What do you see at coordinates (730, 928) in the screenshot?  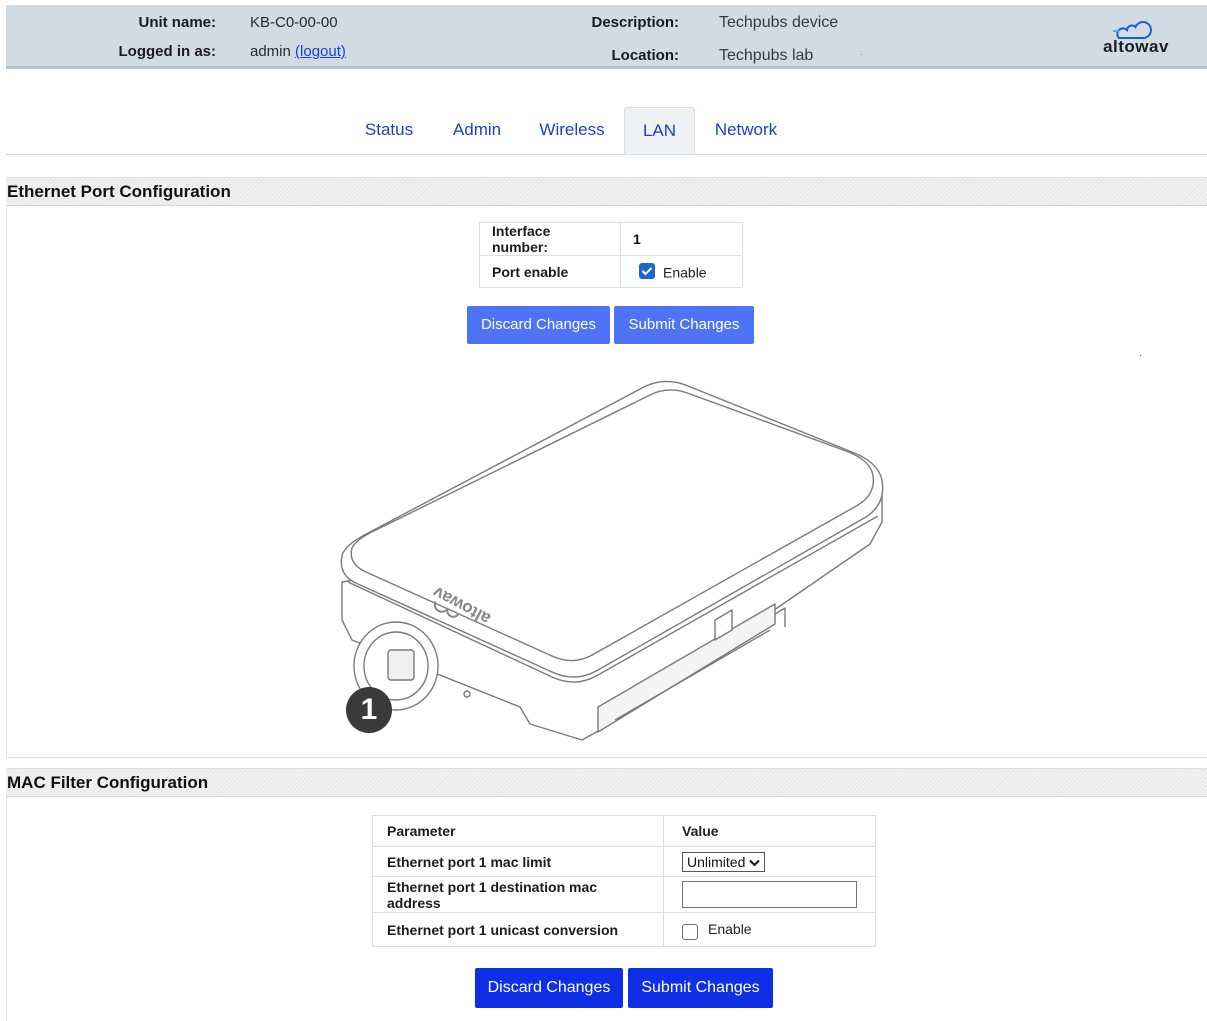 I see `unicast-conversion-checkbox-label: Enable` at bounding box center [730, 928].